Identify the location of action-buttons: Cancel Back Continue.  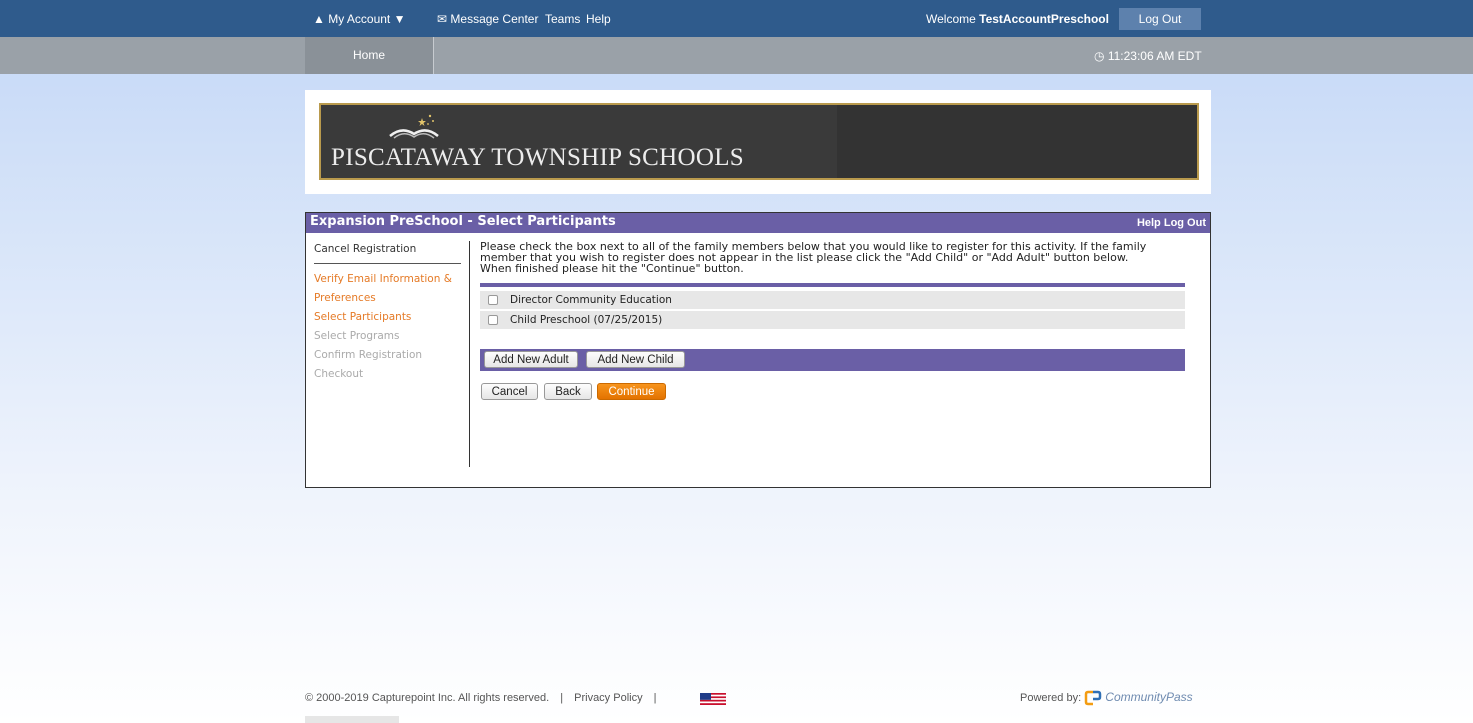
(832, 396).